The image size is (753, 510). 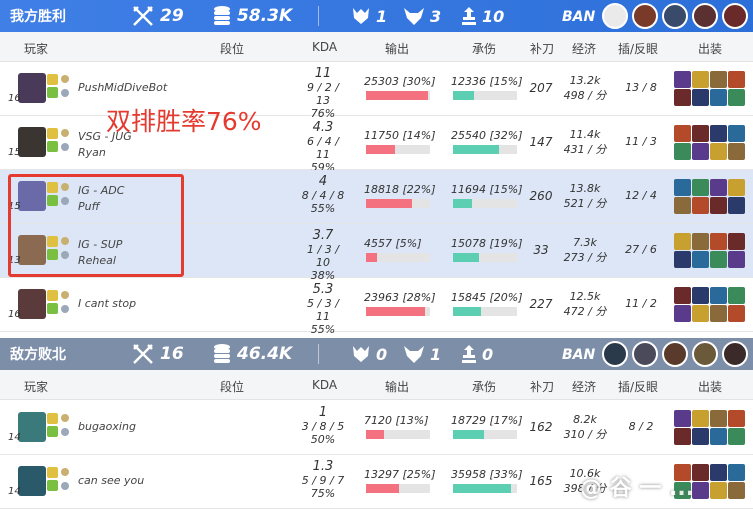 What do you see at coordinates (464, 95) in the screenshot?
I see `taken-bar-fill` at bounding box center [464, 95].